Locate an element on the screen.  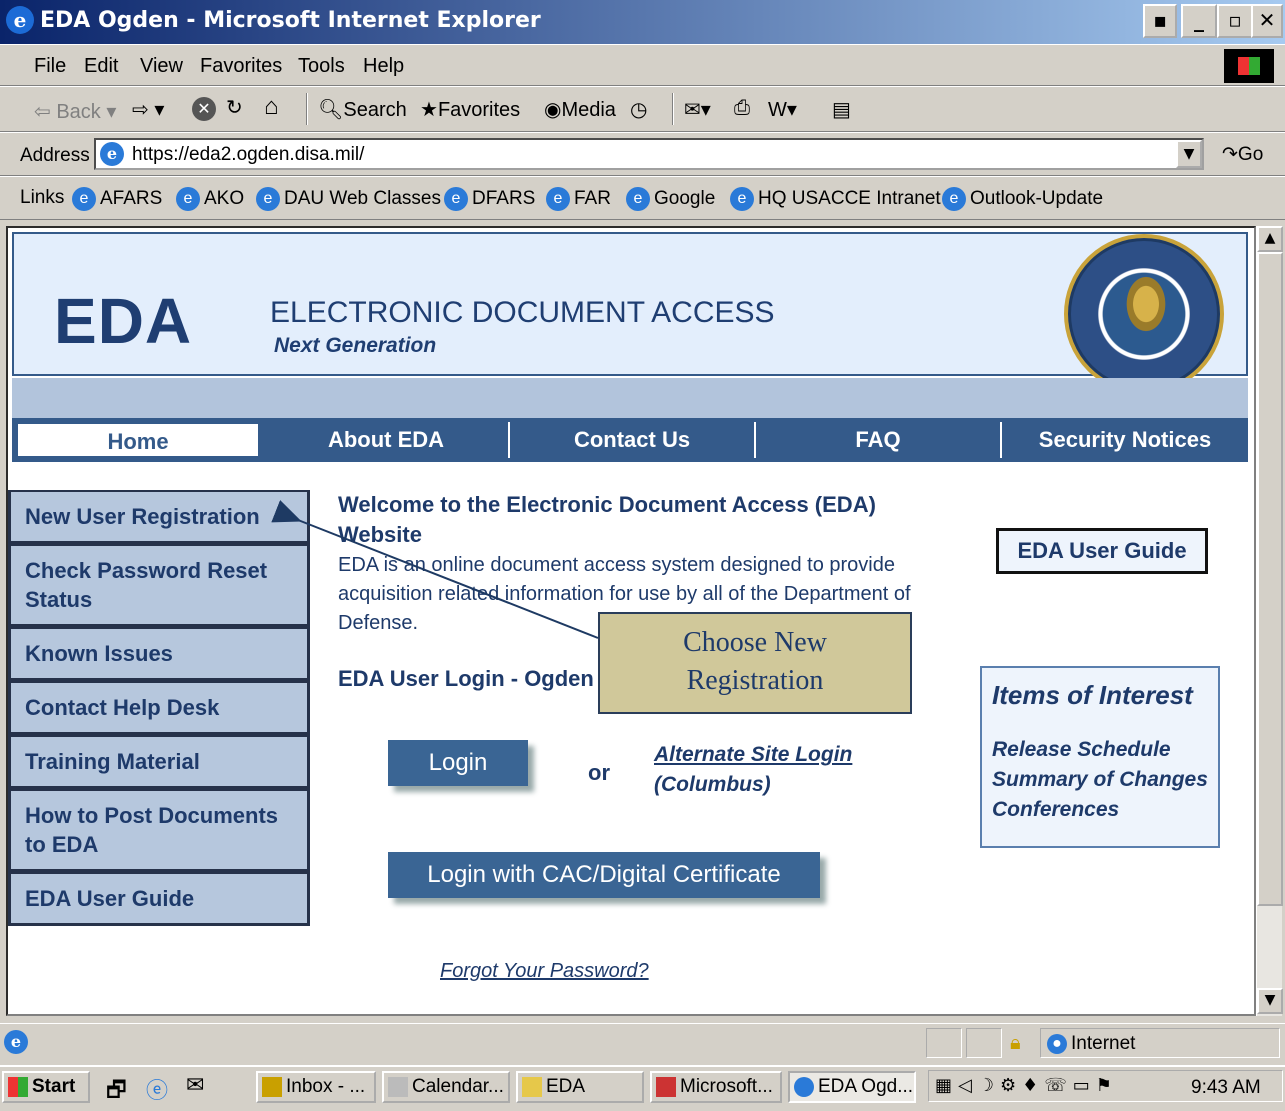
folder-icon is located at coordinates (532, 1086).